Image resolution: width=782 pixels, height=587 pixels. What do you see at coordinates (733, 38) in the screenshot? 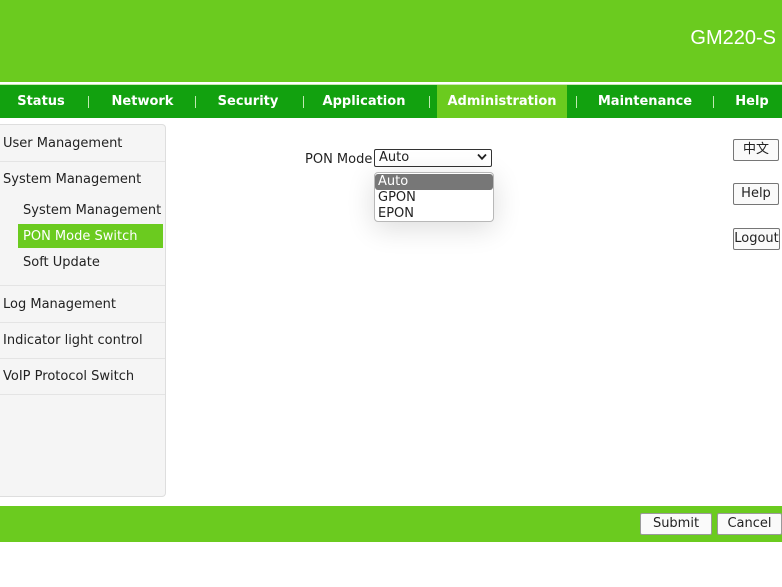
I see `device-model: GM220-S` at bounding box center [733, 38].